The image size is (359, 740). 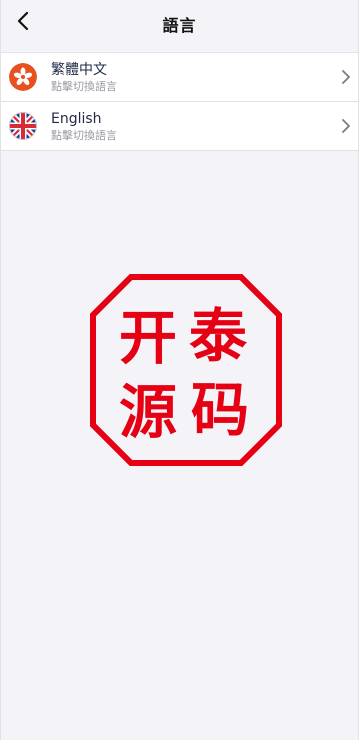 What do you see at coordinates (218, 336) in the screenshot?
I see `seal-char-2: 泰` at bounding box center [218, 336].